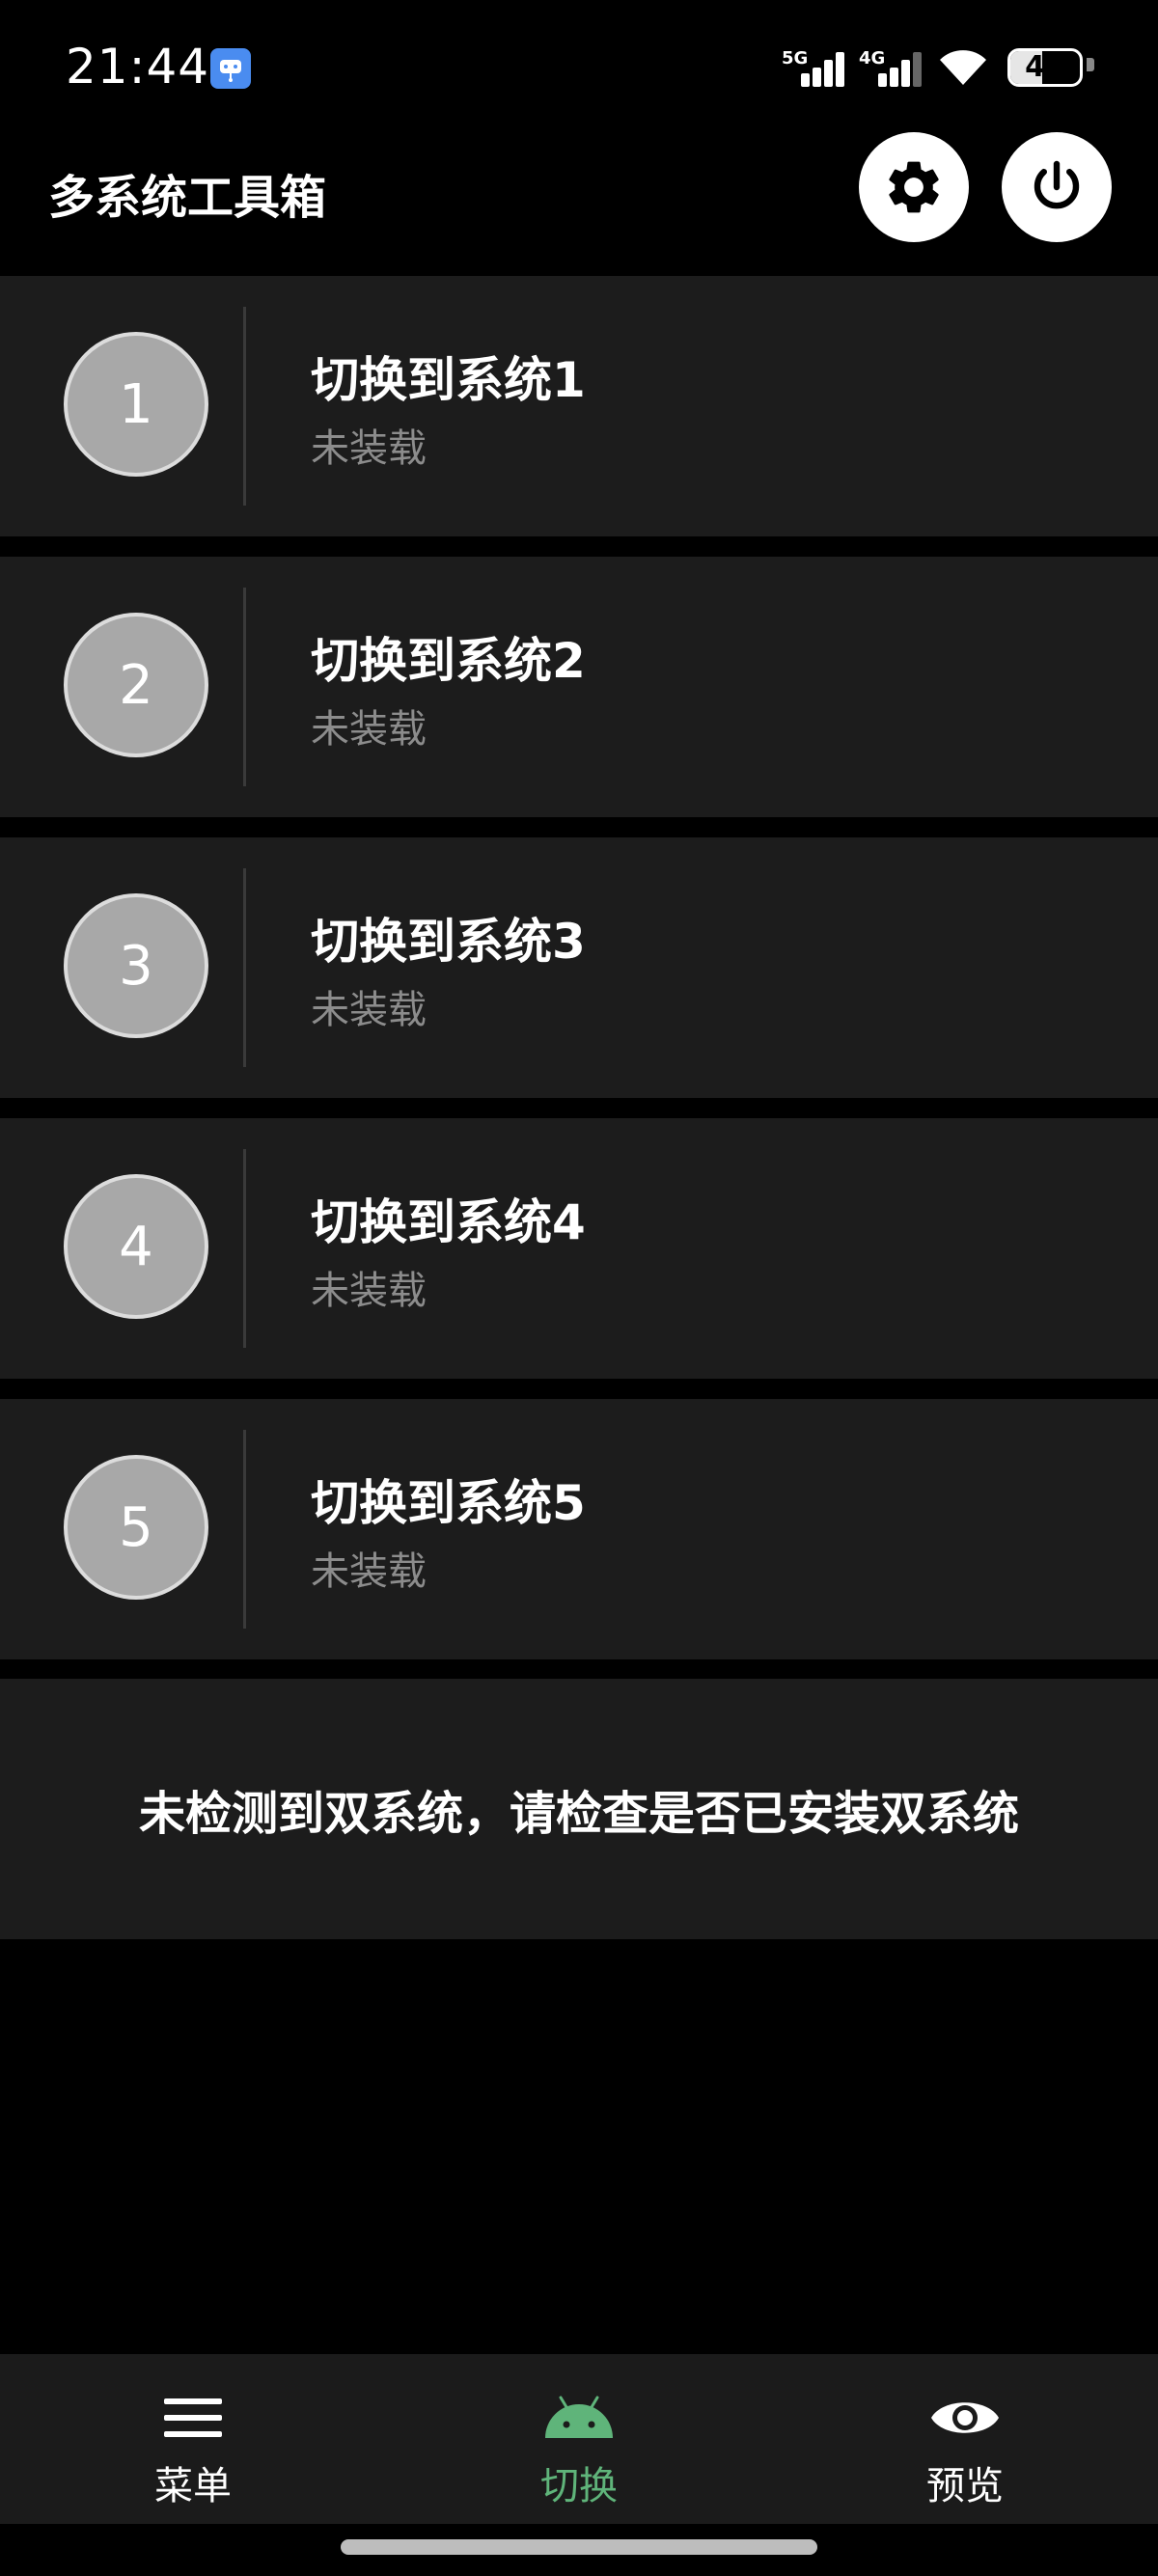 The height and width of the screenshot is (2576, 1158). What do you see at coordinates (136, 405) in the screenshot?
I see `system-number-badge: 1` at bounding box center [136, 405].